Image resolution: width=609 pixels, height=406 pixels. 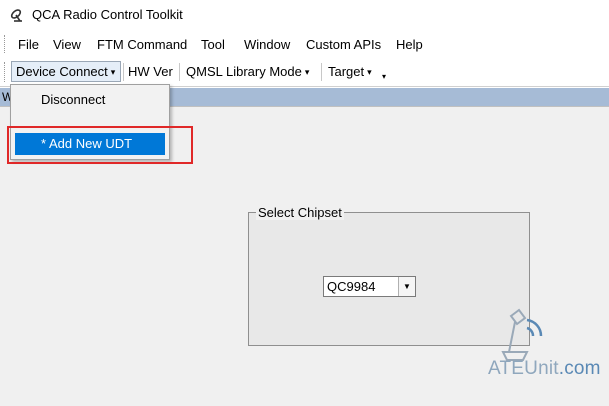 What do you see at coordinates (213, 44) in the screenshot?
I see `menu-tool: Tool` at bounding box center [213, 44].